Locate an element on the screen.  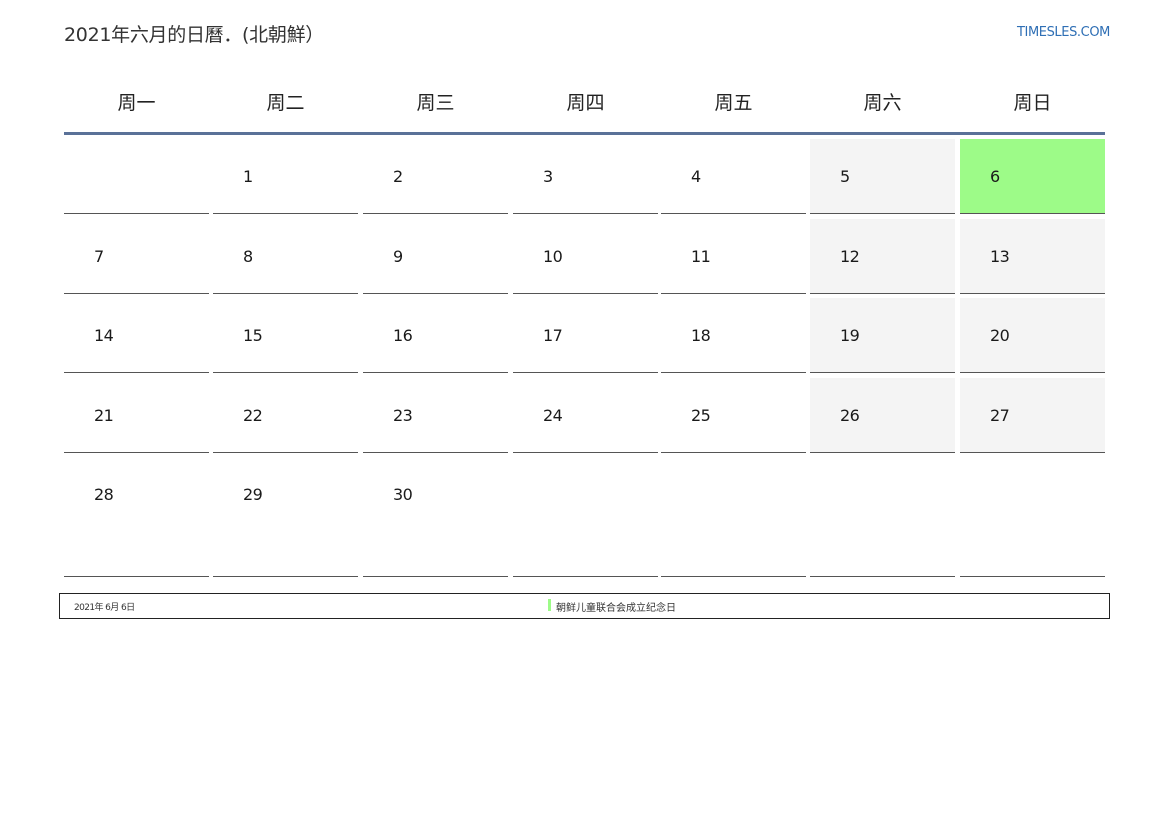
day-number: 6 is located at coordinates (995, 176).